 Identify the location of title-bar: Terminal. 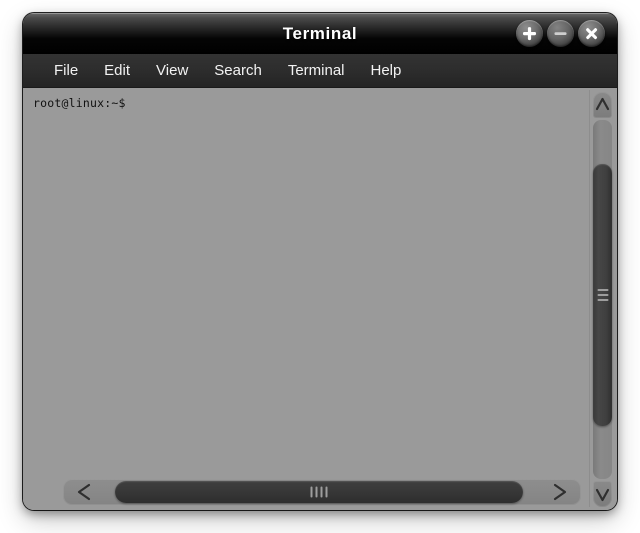
(320, 33).